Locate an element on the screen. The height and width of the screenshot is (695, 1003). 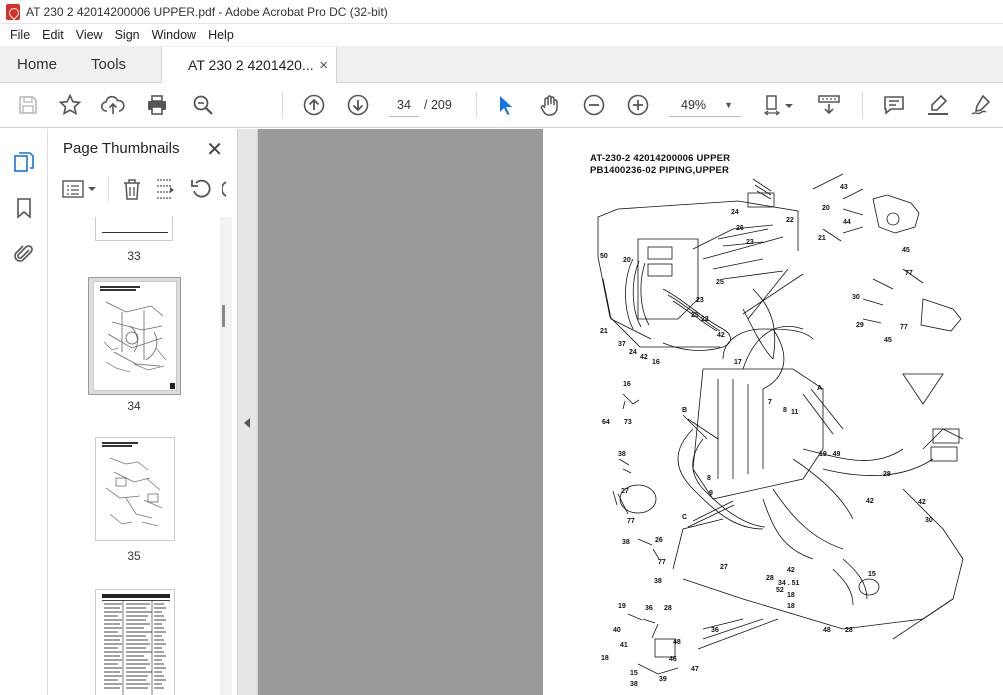
part-callout: 48 is located at coordinates (827, 630).